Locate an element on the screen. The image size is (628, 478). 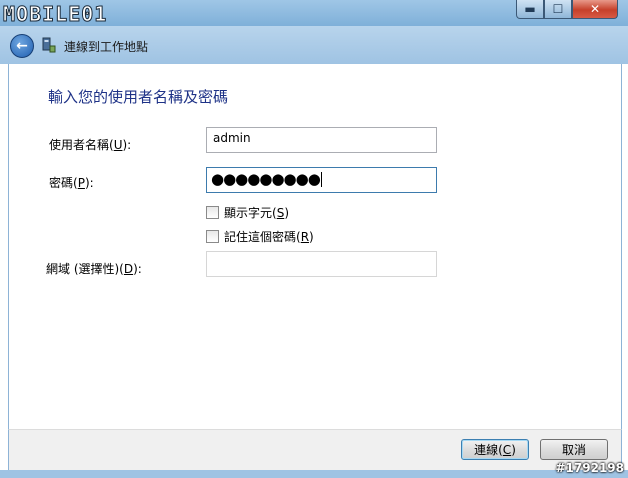
cancel-button: 取消 is located at coordinates (574, 449).